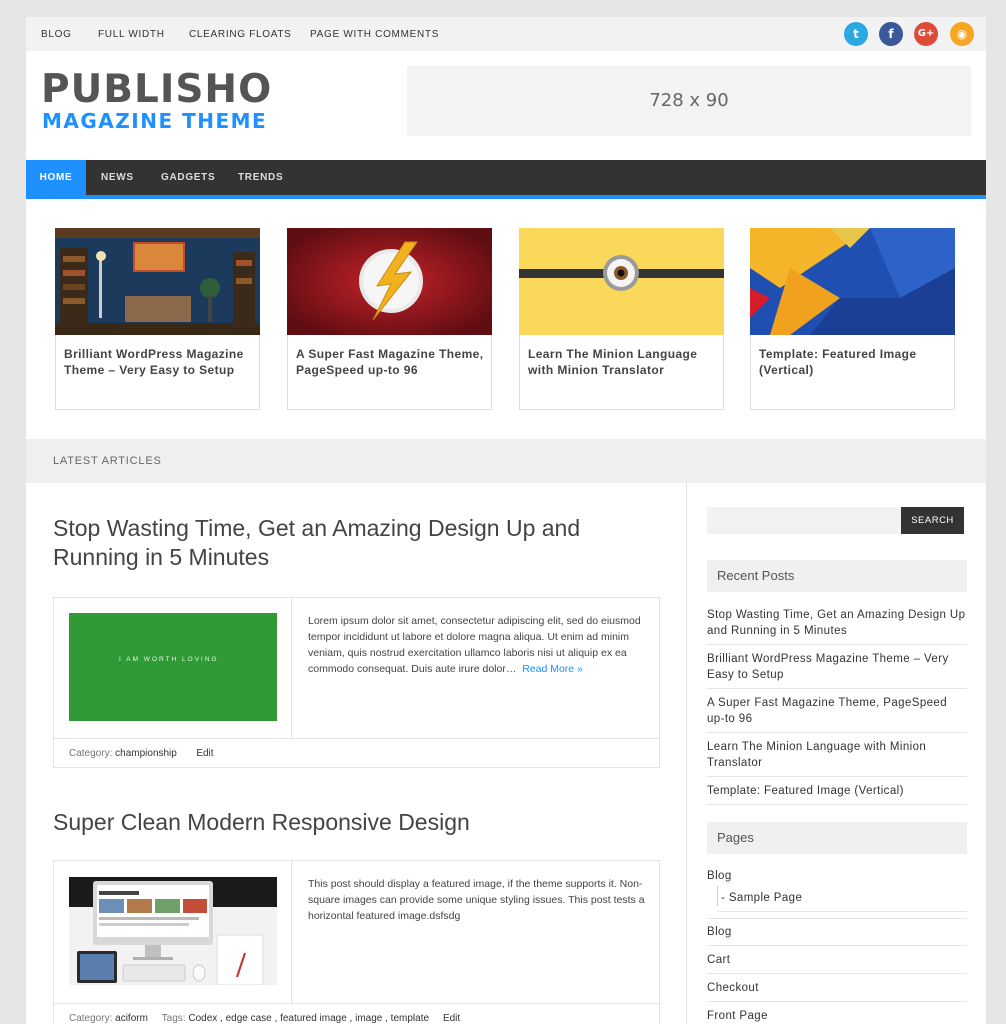  I want to click on ad-banner: 728 x 90, so click(689, 101).